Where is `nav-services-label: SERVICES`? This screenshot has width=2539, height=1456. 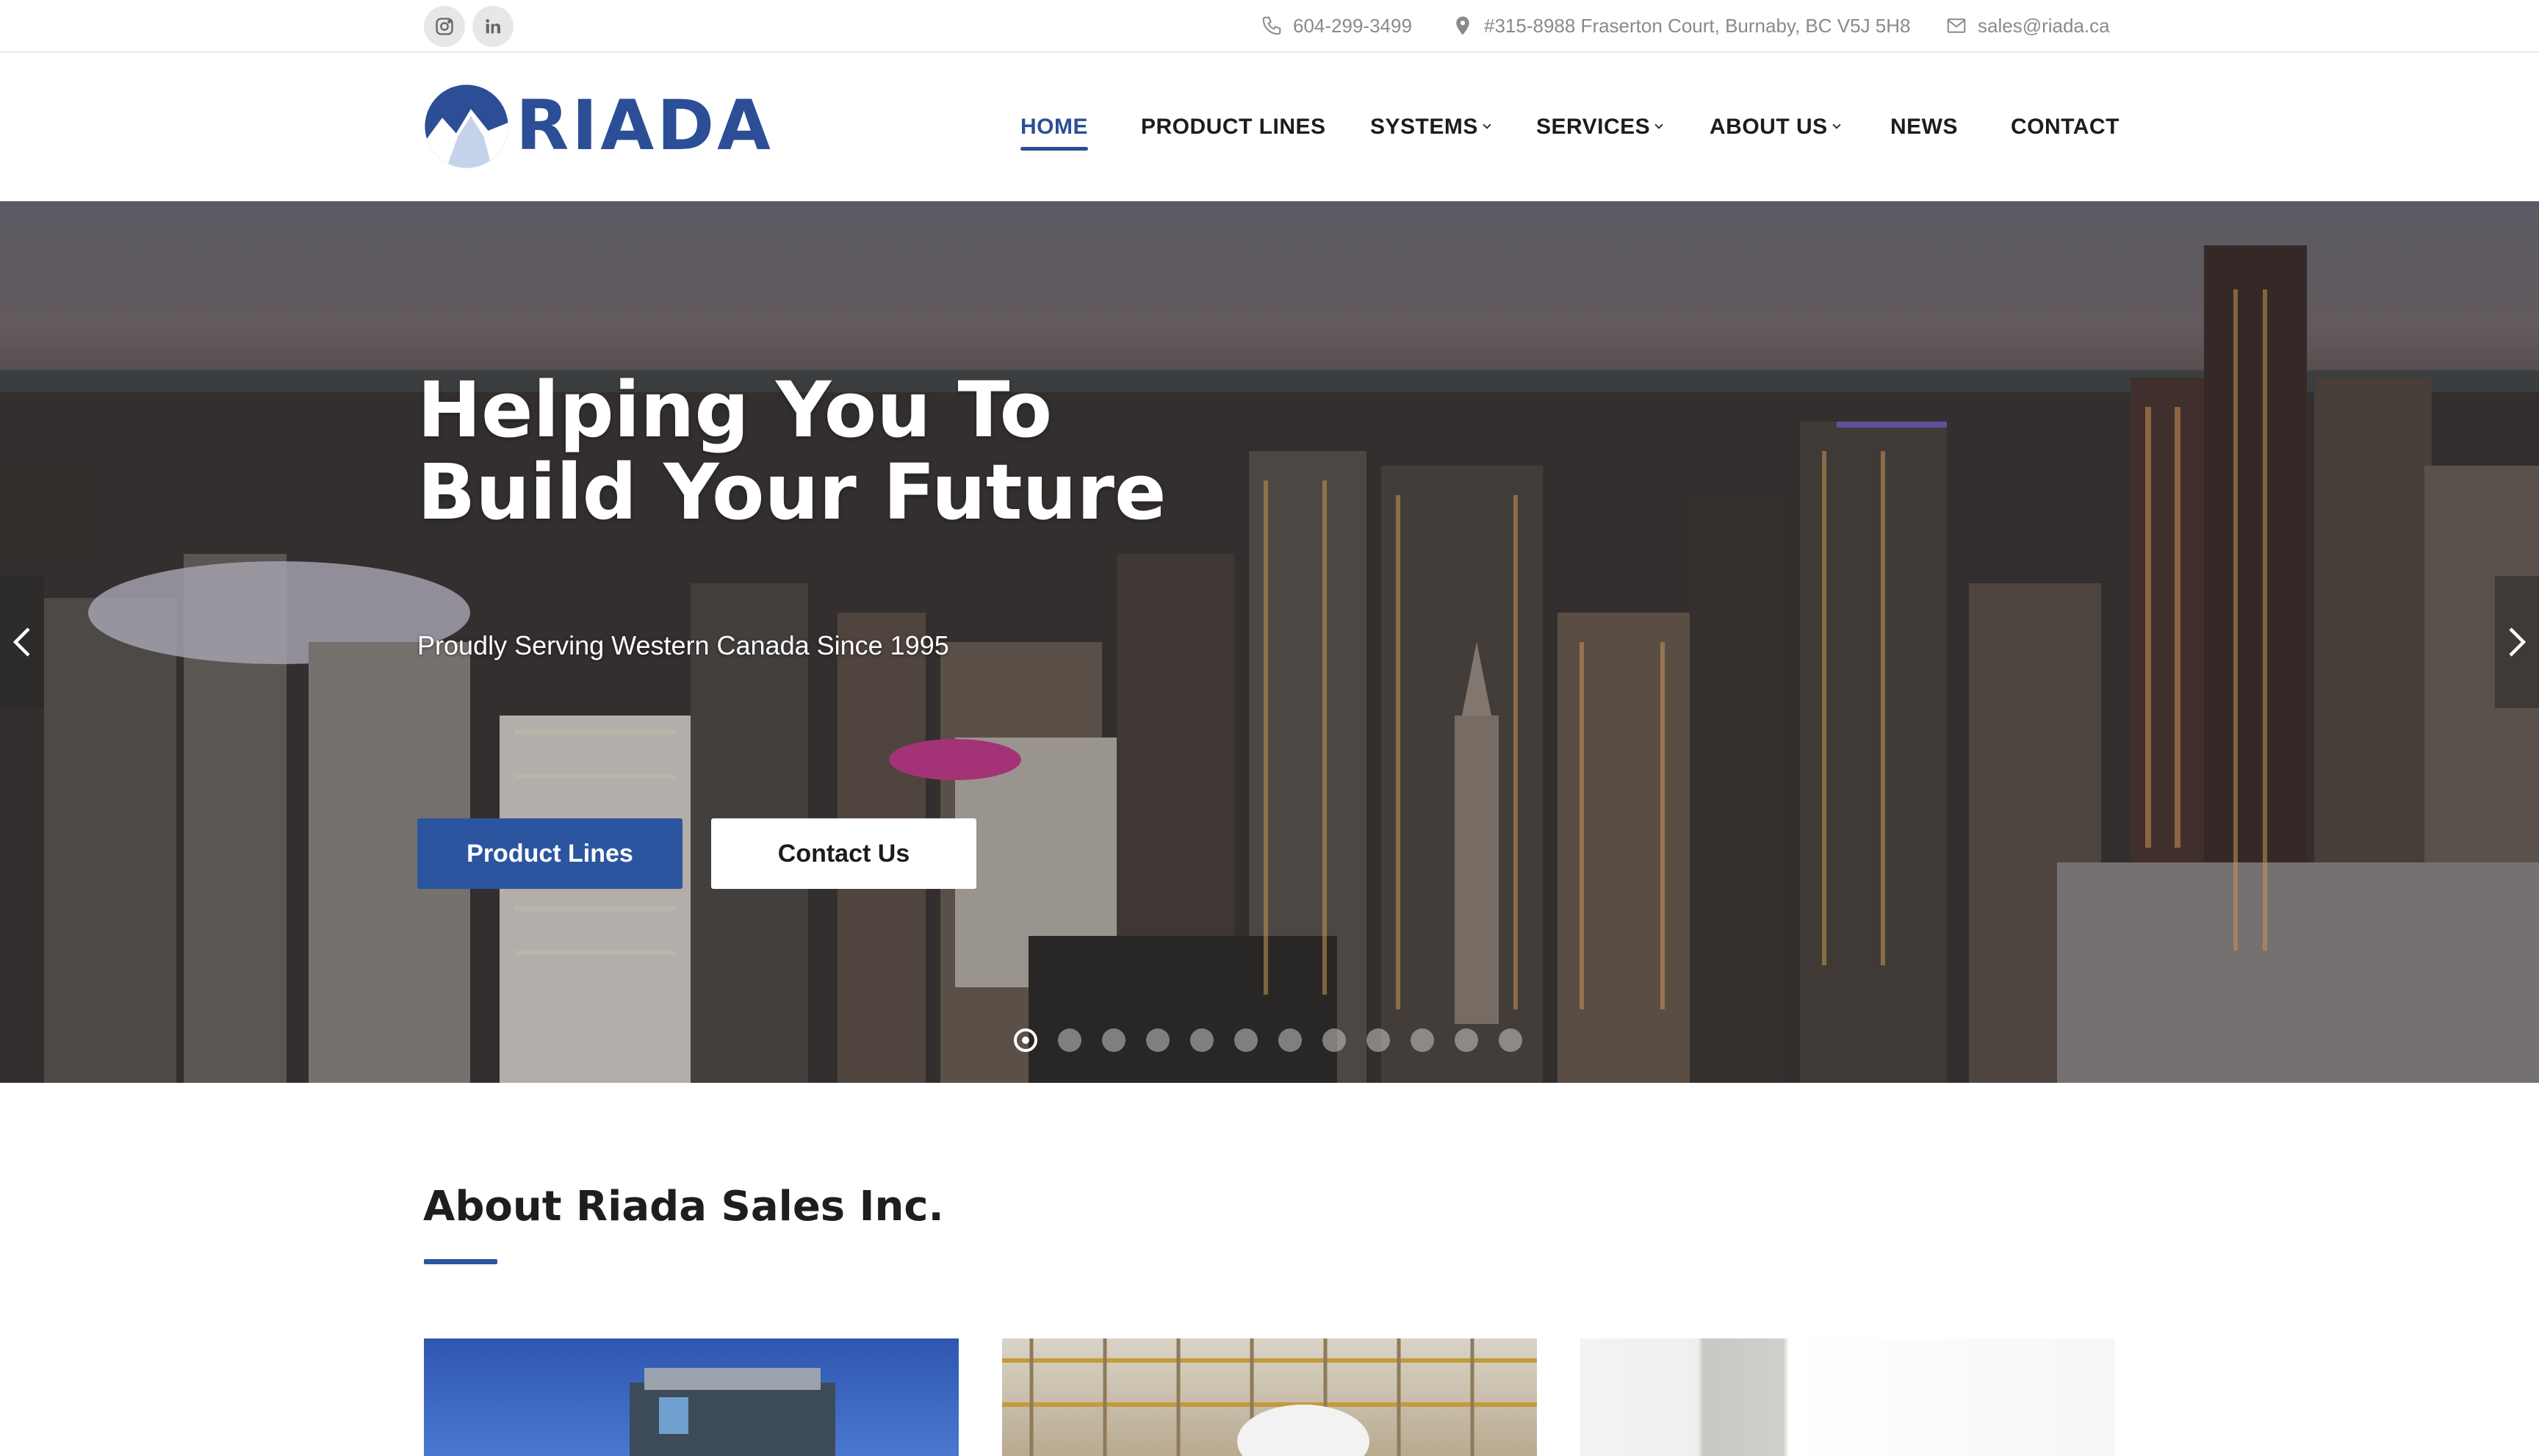
nav-services-label: SERVICES is located at coordinates (1593, 127).